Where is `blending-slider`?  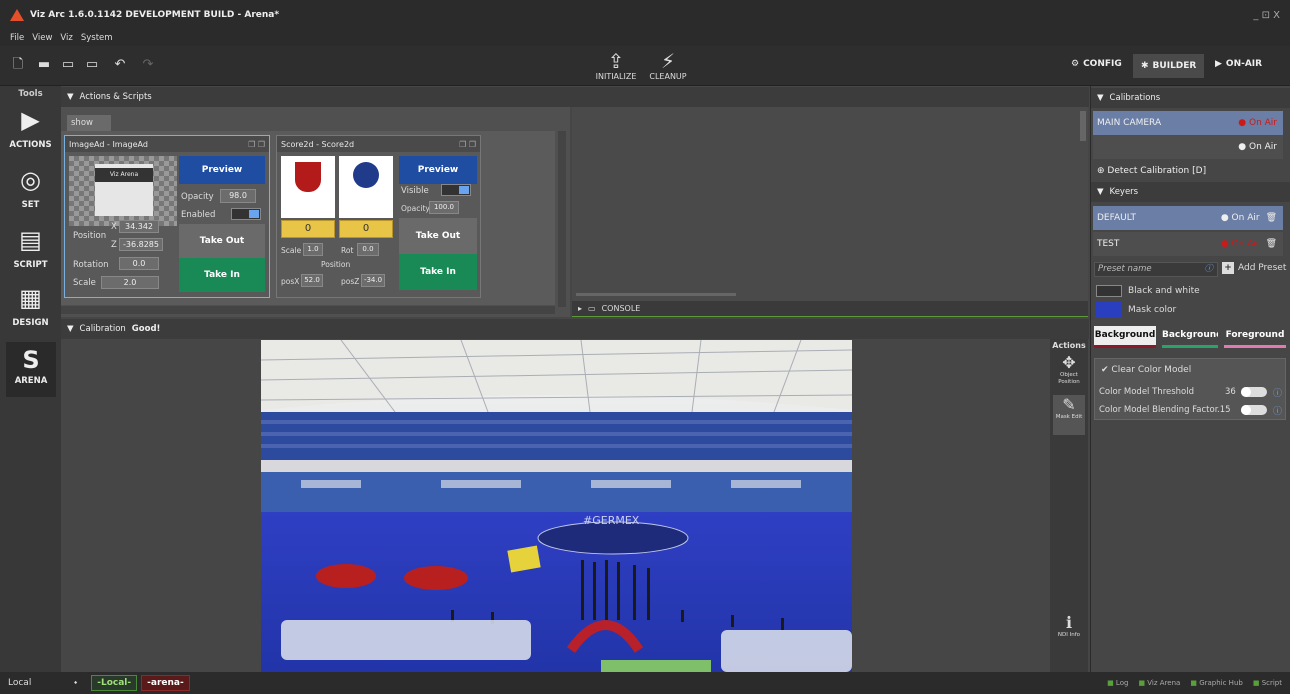 blending-slider is located at coordinates (1254, 410).